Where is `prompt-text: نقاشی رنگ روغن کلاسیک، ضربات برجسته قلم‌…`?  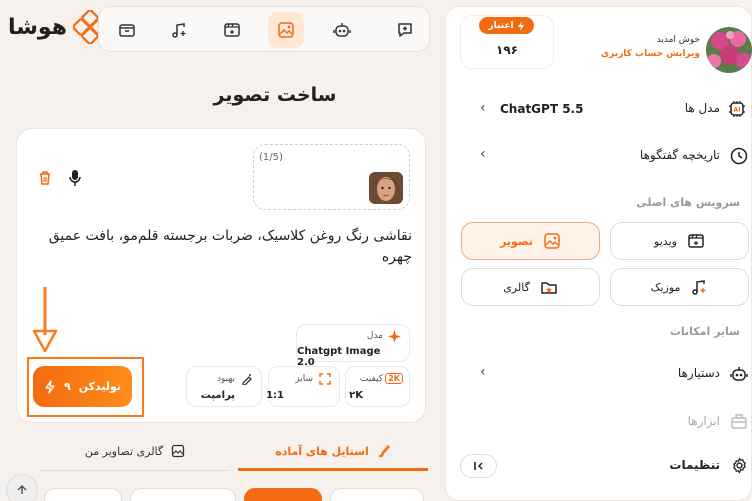 prompt-text: نقاشی رنگ روغن کلاسیک، ضربات برجسته قلم‌… is located at coordinates (224, 247).